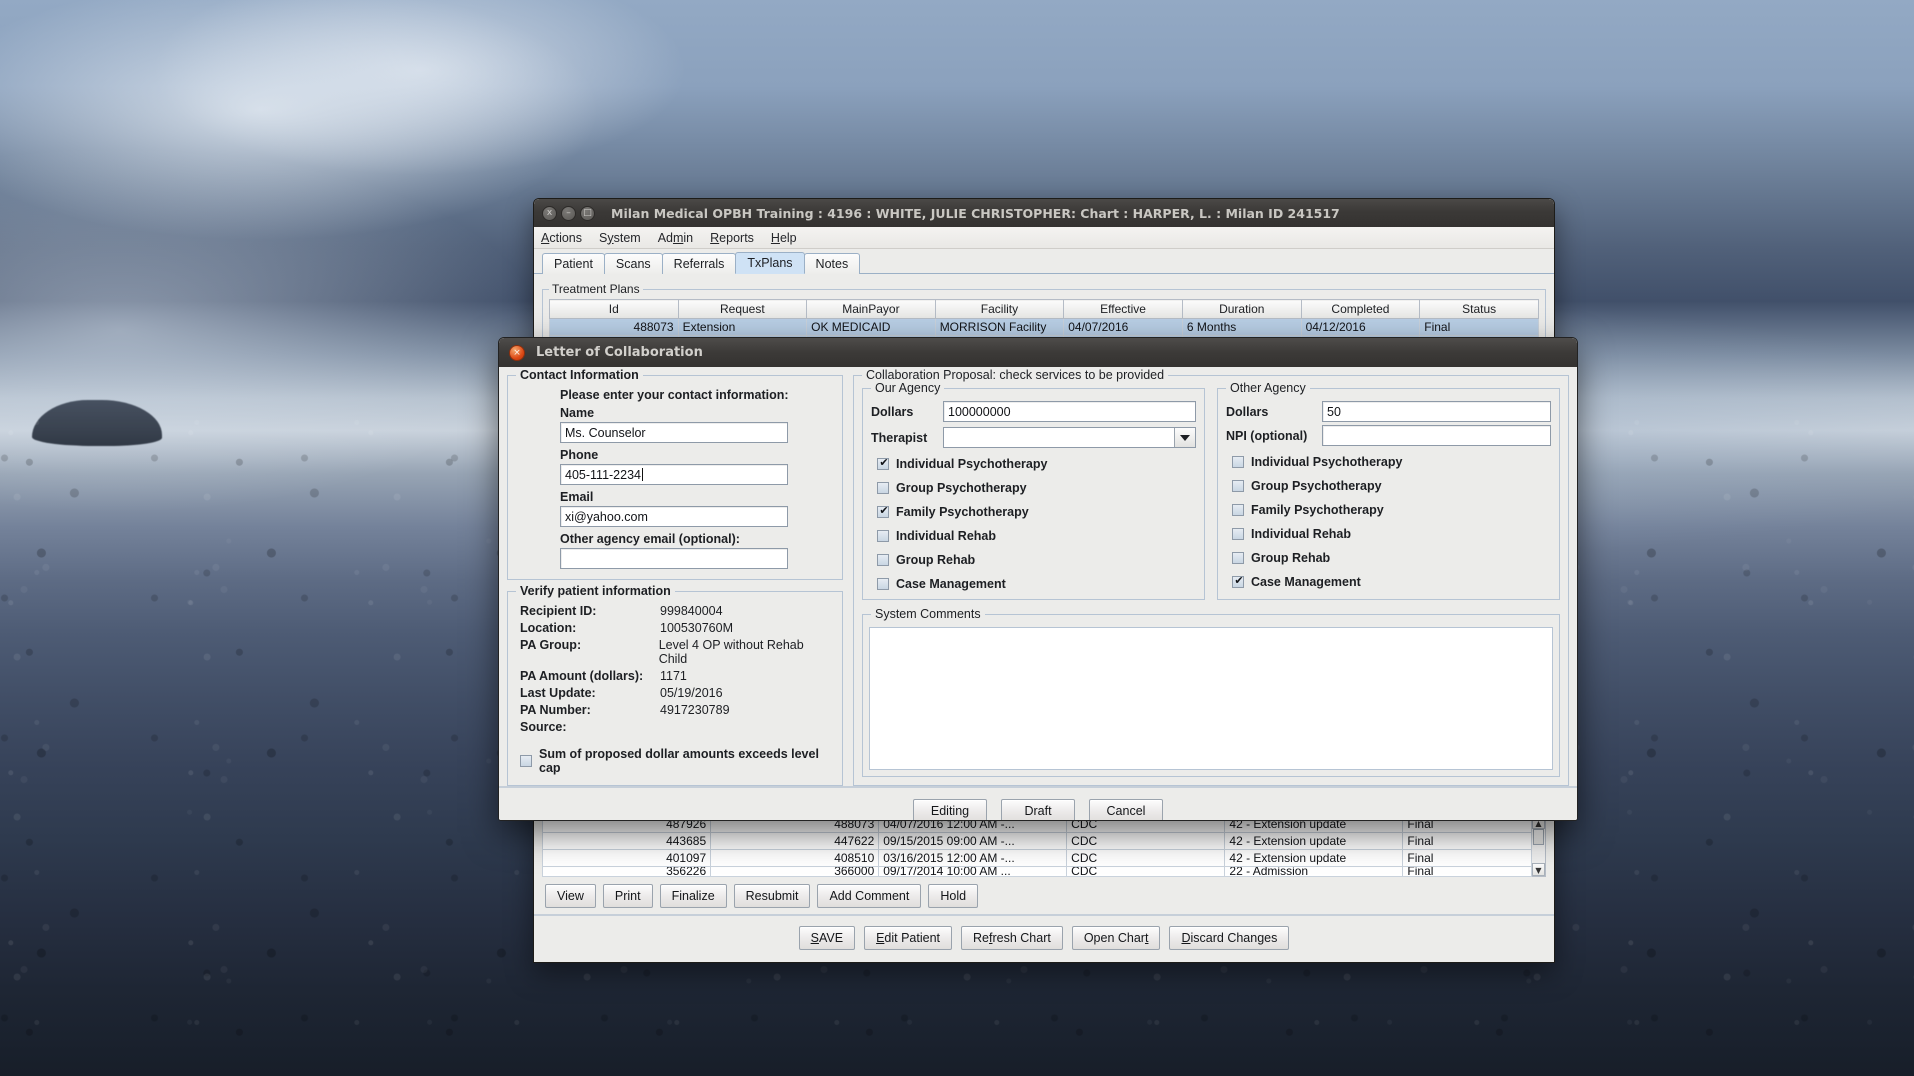  Describe the element at coordinates (1238, 510) in the screenshot. I see `other-family-psychotherapy-checkbox` at that location.